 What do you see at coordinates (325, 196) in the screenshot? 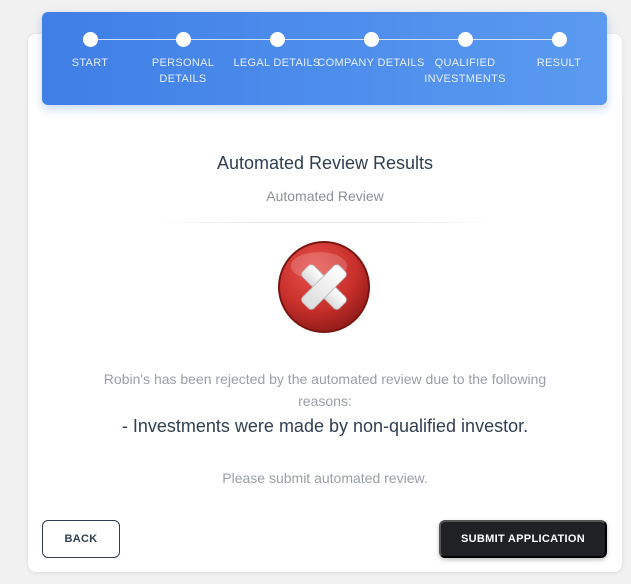
I see `page-subtitle: Automated Review` at bounding box center [325, 196].